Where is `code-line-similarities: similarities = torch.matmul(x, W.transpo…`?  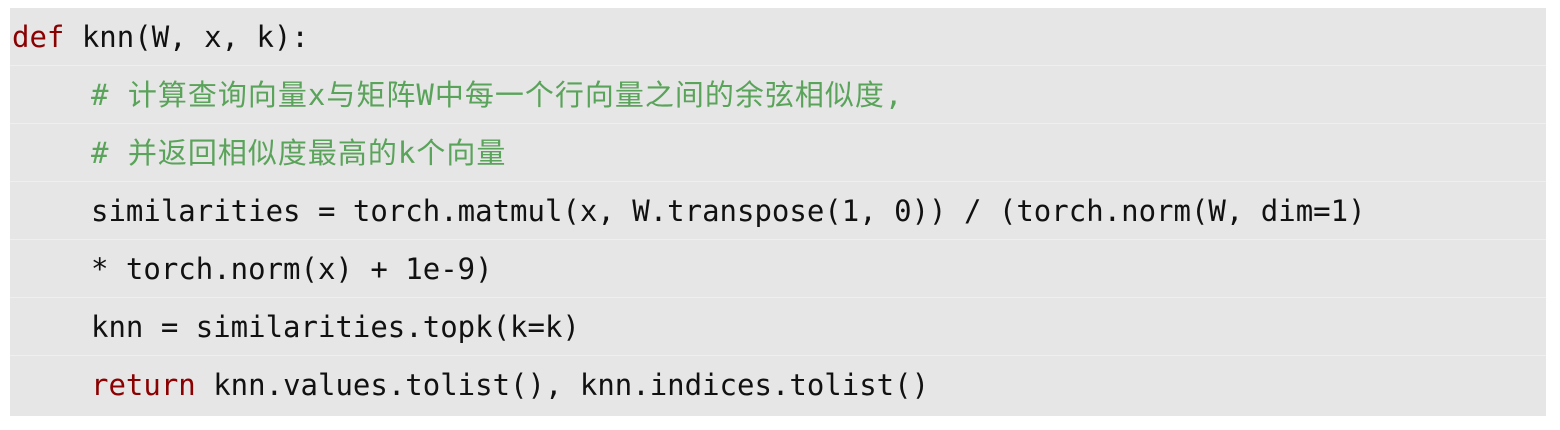 code-line-similarities: similarities = torch.matmul(x, W.transpo… is located at coordinates (778, 211).